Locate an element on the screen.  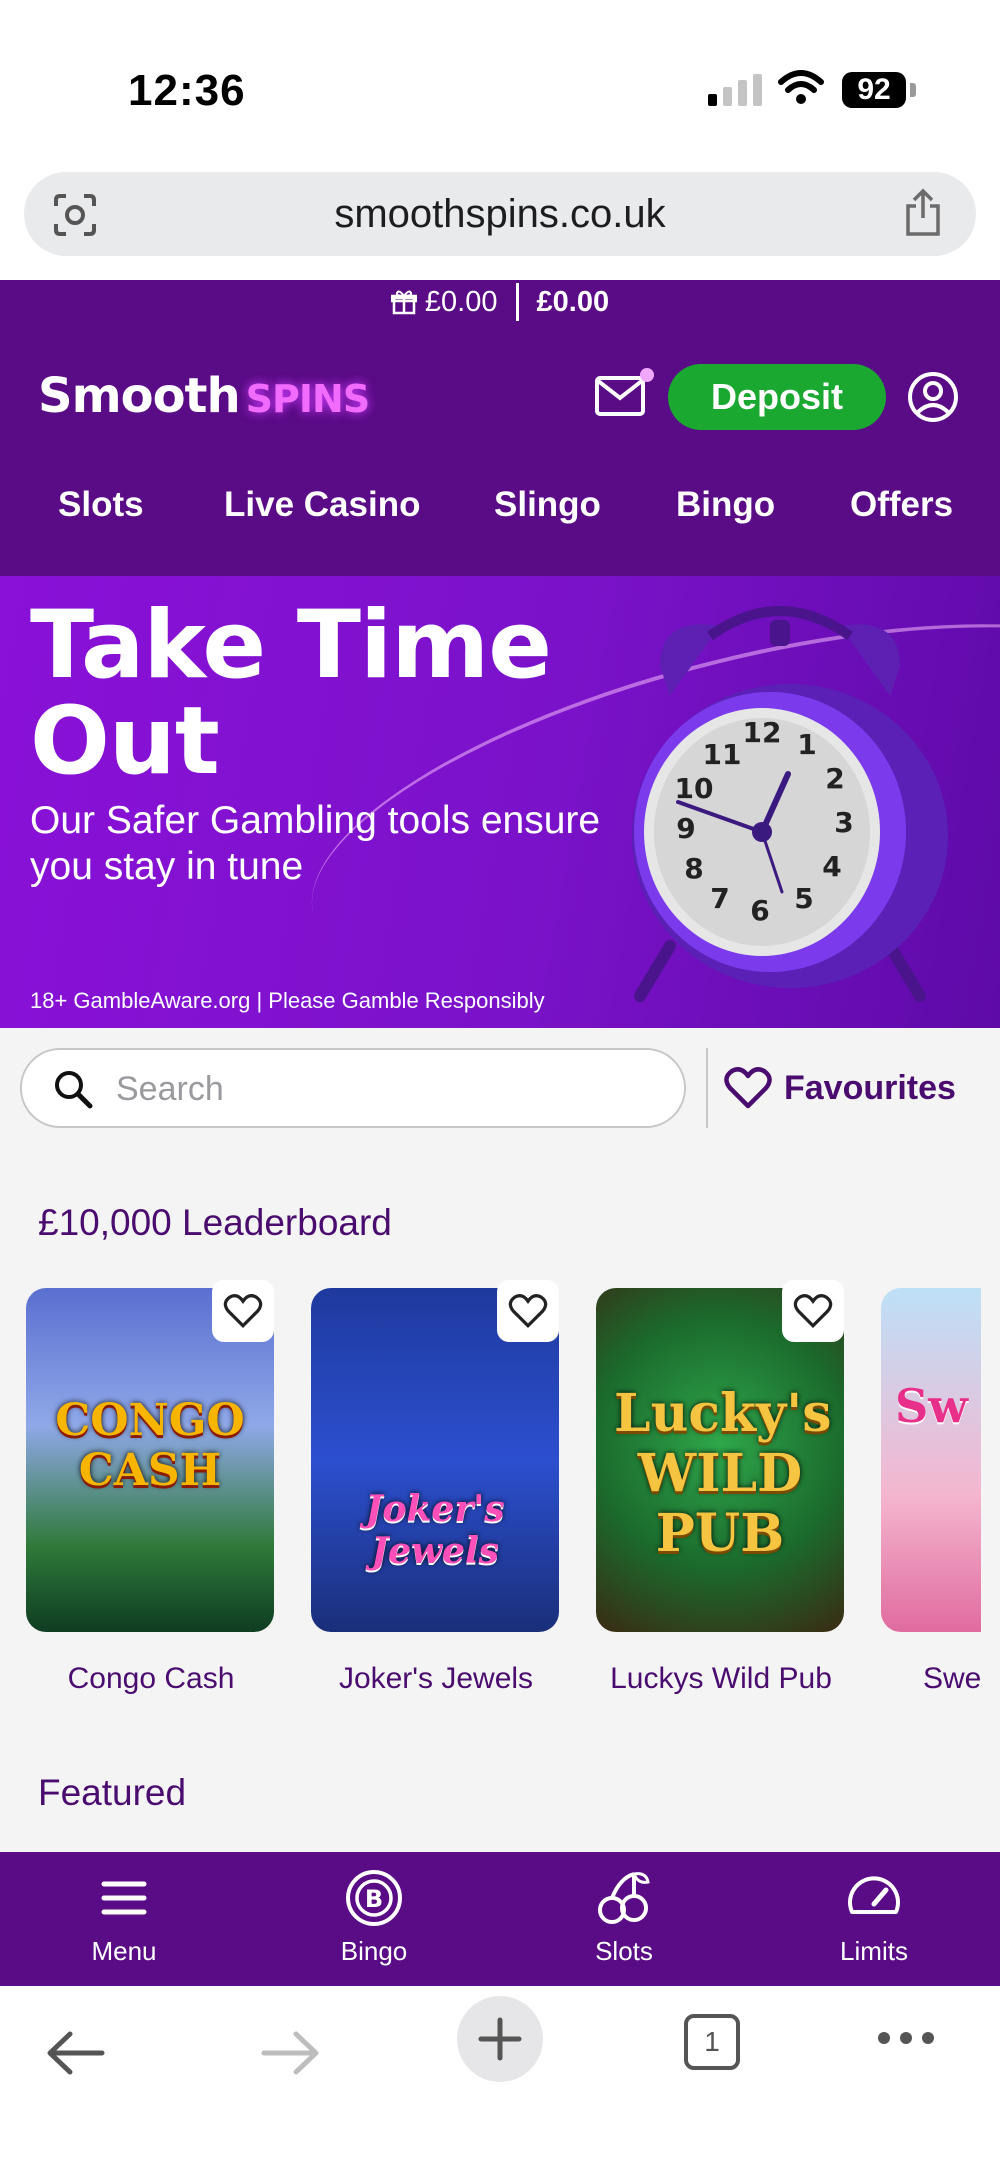
game-name: Swe Bo is located at coordinates (952, 1678).